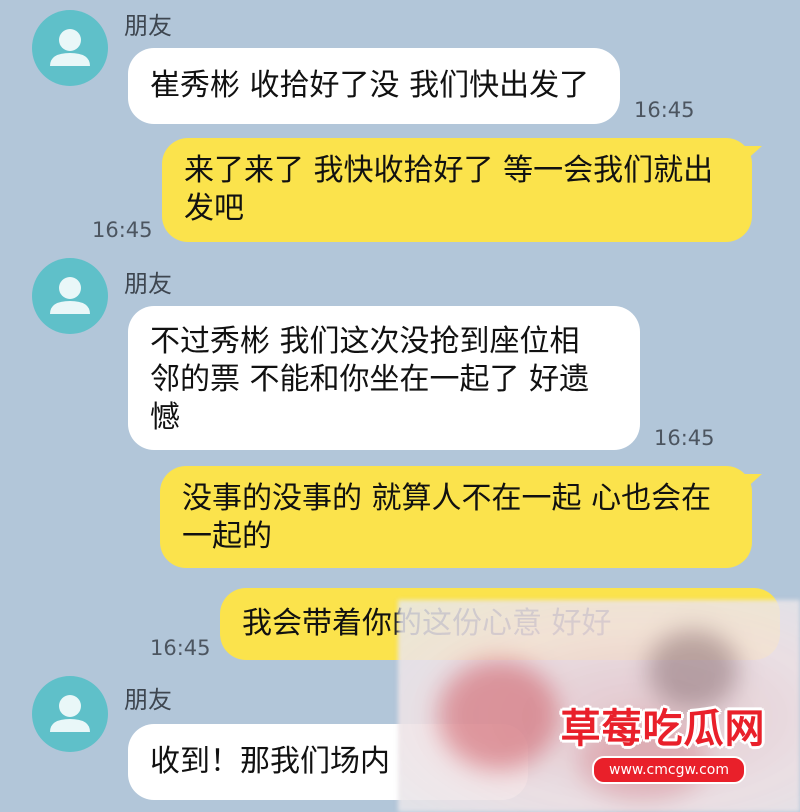  Describe the element at coordinates (447, 498) in the screenshot. I see `message-text: 没事的没事的 就算人不在一起 心也会在` at that location.